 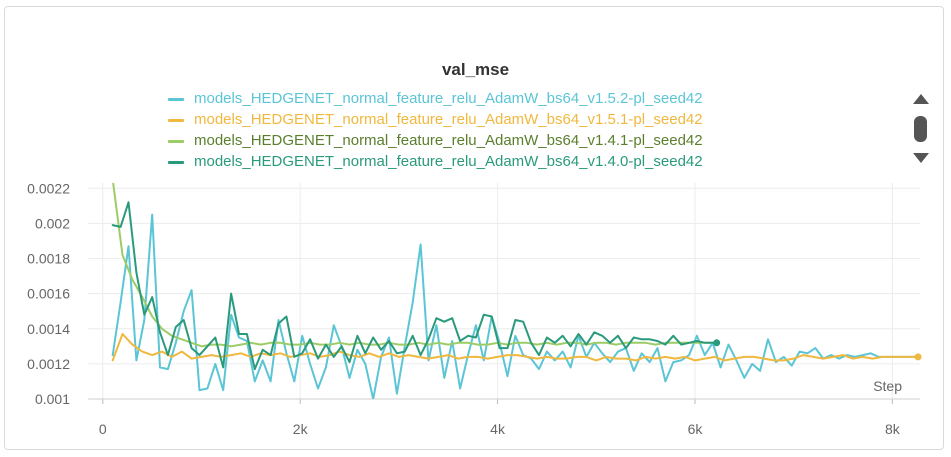 I want to click on x-axis-label: Step, so click(x=887, y=386).